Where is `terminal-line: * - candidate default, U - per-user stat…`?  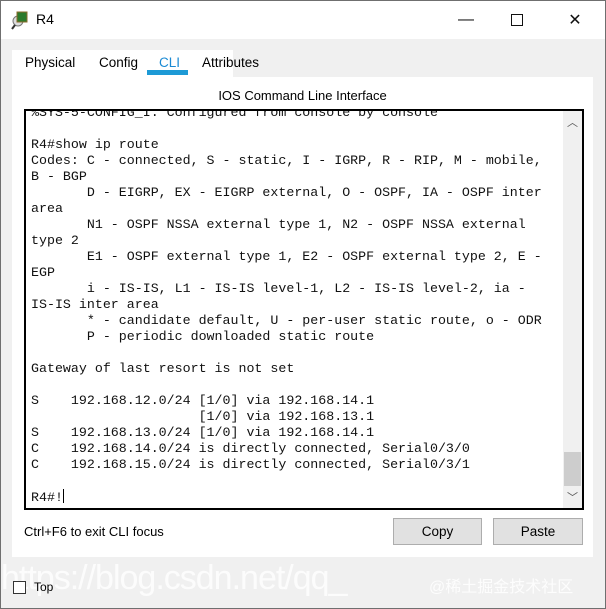 terminal-line: * - candidate default, U - per-user stat… is located at coordinates (286, 320).